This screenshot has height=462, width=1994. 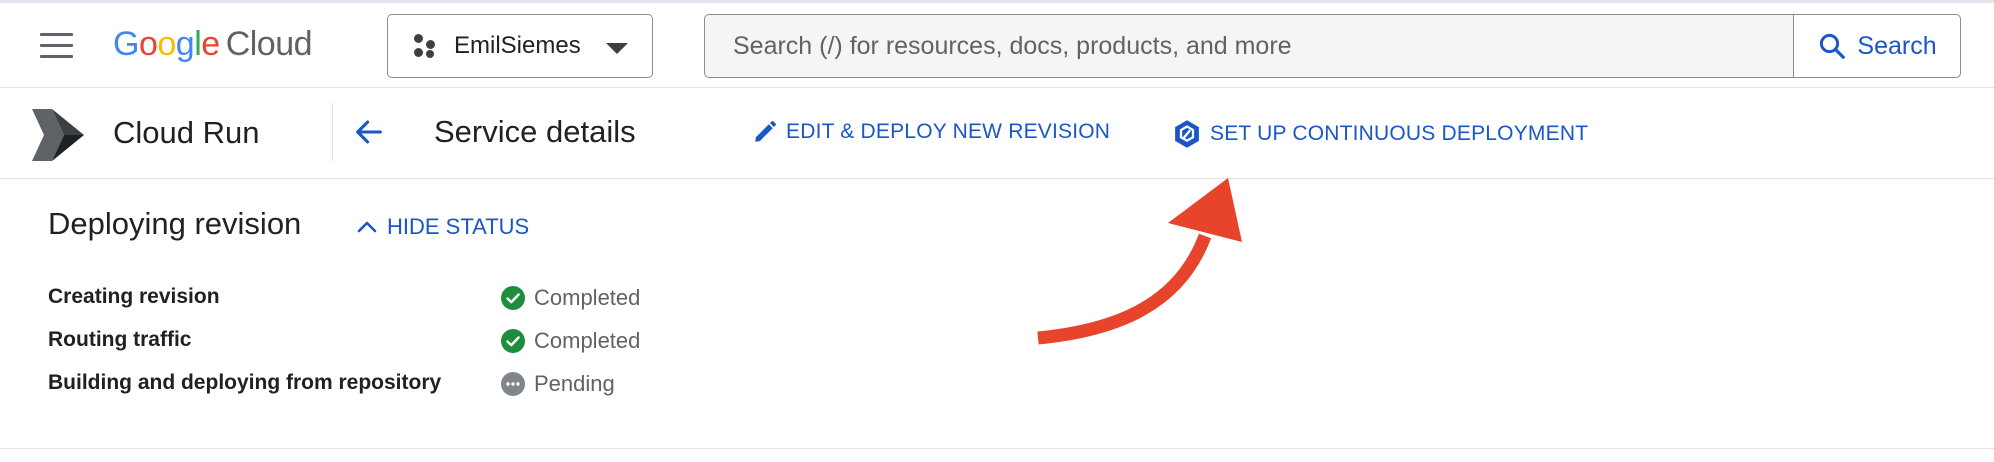 I want to click on pending-icon, so click(x=513, y=384).